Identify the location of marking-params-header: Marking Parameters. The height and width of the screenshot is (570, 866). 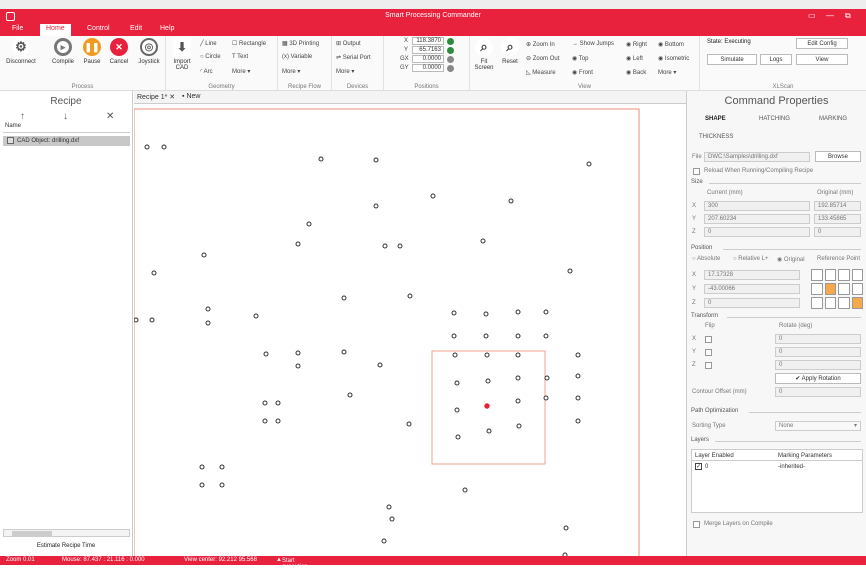
(805, 456).